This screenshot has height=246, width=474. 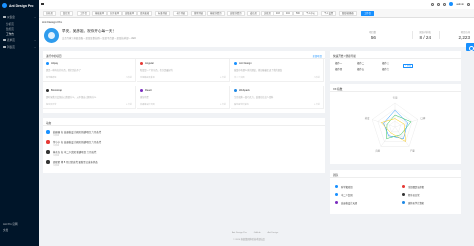 What do you see at coordinates (347, 187) in the screenshot?
I see `team-name: 科学搬砖组` at bounding box center [347, 187].